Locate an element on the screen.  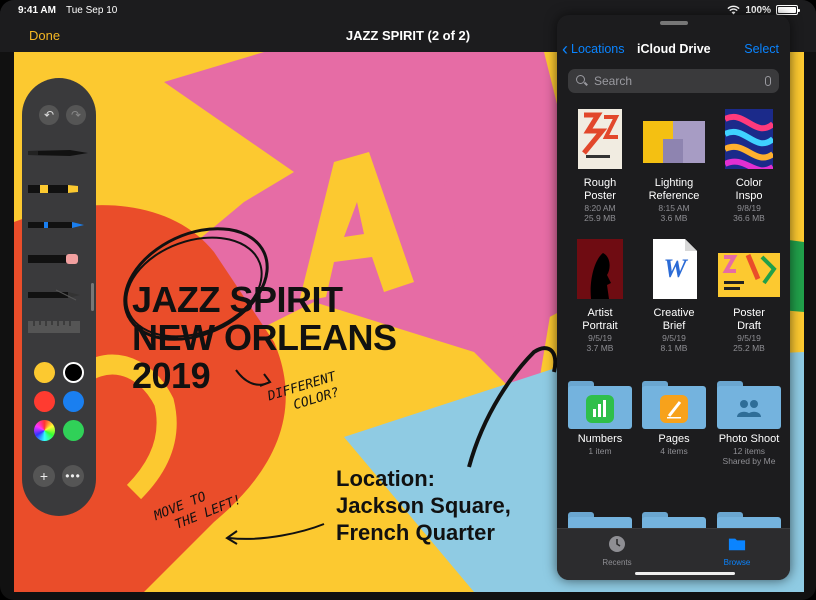
locations-back-button: ‹ Locations is located at coordinates (593, 49).